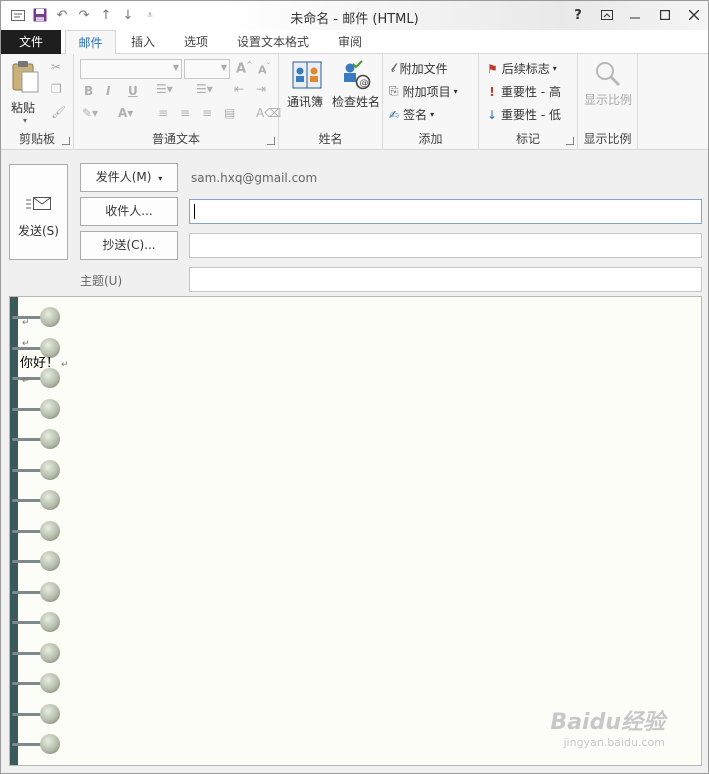  What do you see at coordinates (350, 42) in the screenshot?
I see `tab-review: 审阅` at bounding box center [350, 42].